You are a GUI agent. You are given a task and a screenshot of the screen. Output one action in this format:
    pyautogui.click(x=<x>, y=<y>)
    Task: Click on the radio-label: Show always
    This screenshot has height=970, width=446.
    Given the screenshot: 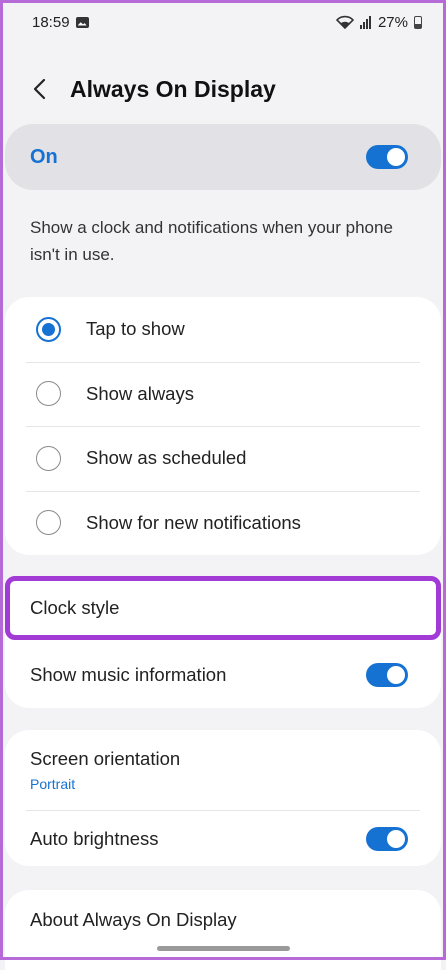 What is the action you would take?
    pyautogui.click(x=140, y=393)
    